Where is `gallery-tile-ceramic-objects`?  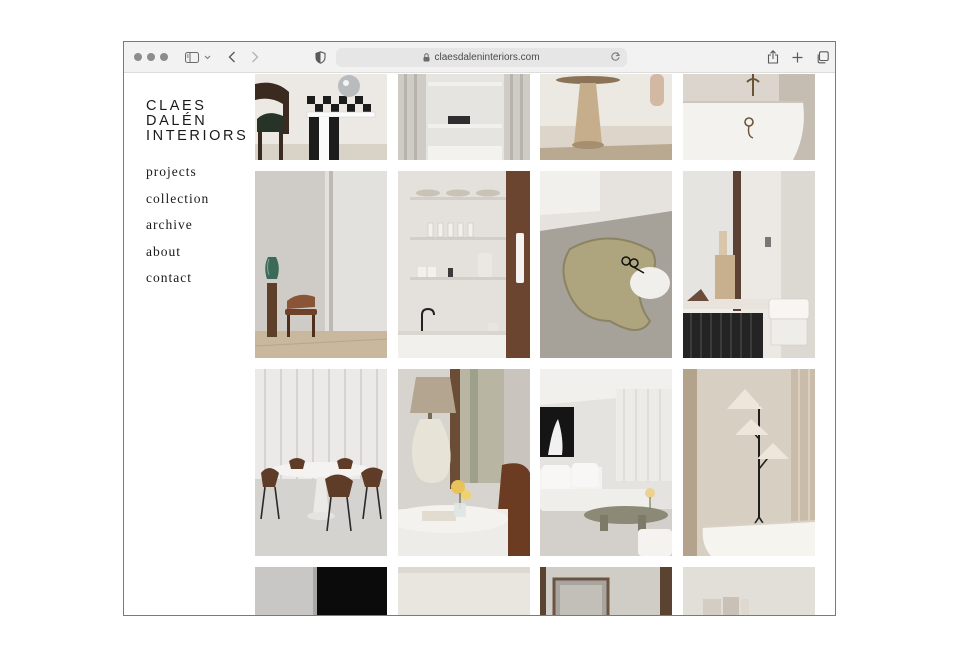 gallery-tile-ceramic-objects is located at coordinates (749, 591).